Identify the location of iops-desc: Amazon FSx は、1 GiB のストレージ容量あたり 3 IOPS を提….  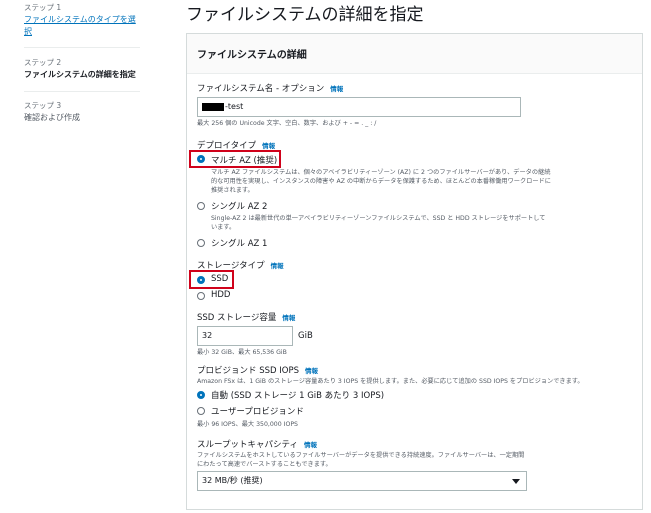
(390, 381).